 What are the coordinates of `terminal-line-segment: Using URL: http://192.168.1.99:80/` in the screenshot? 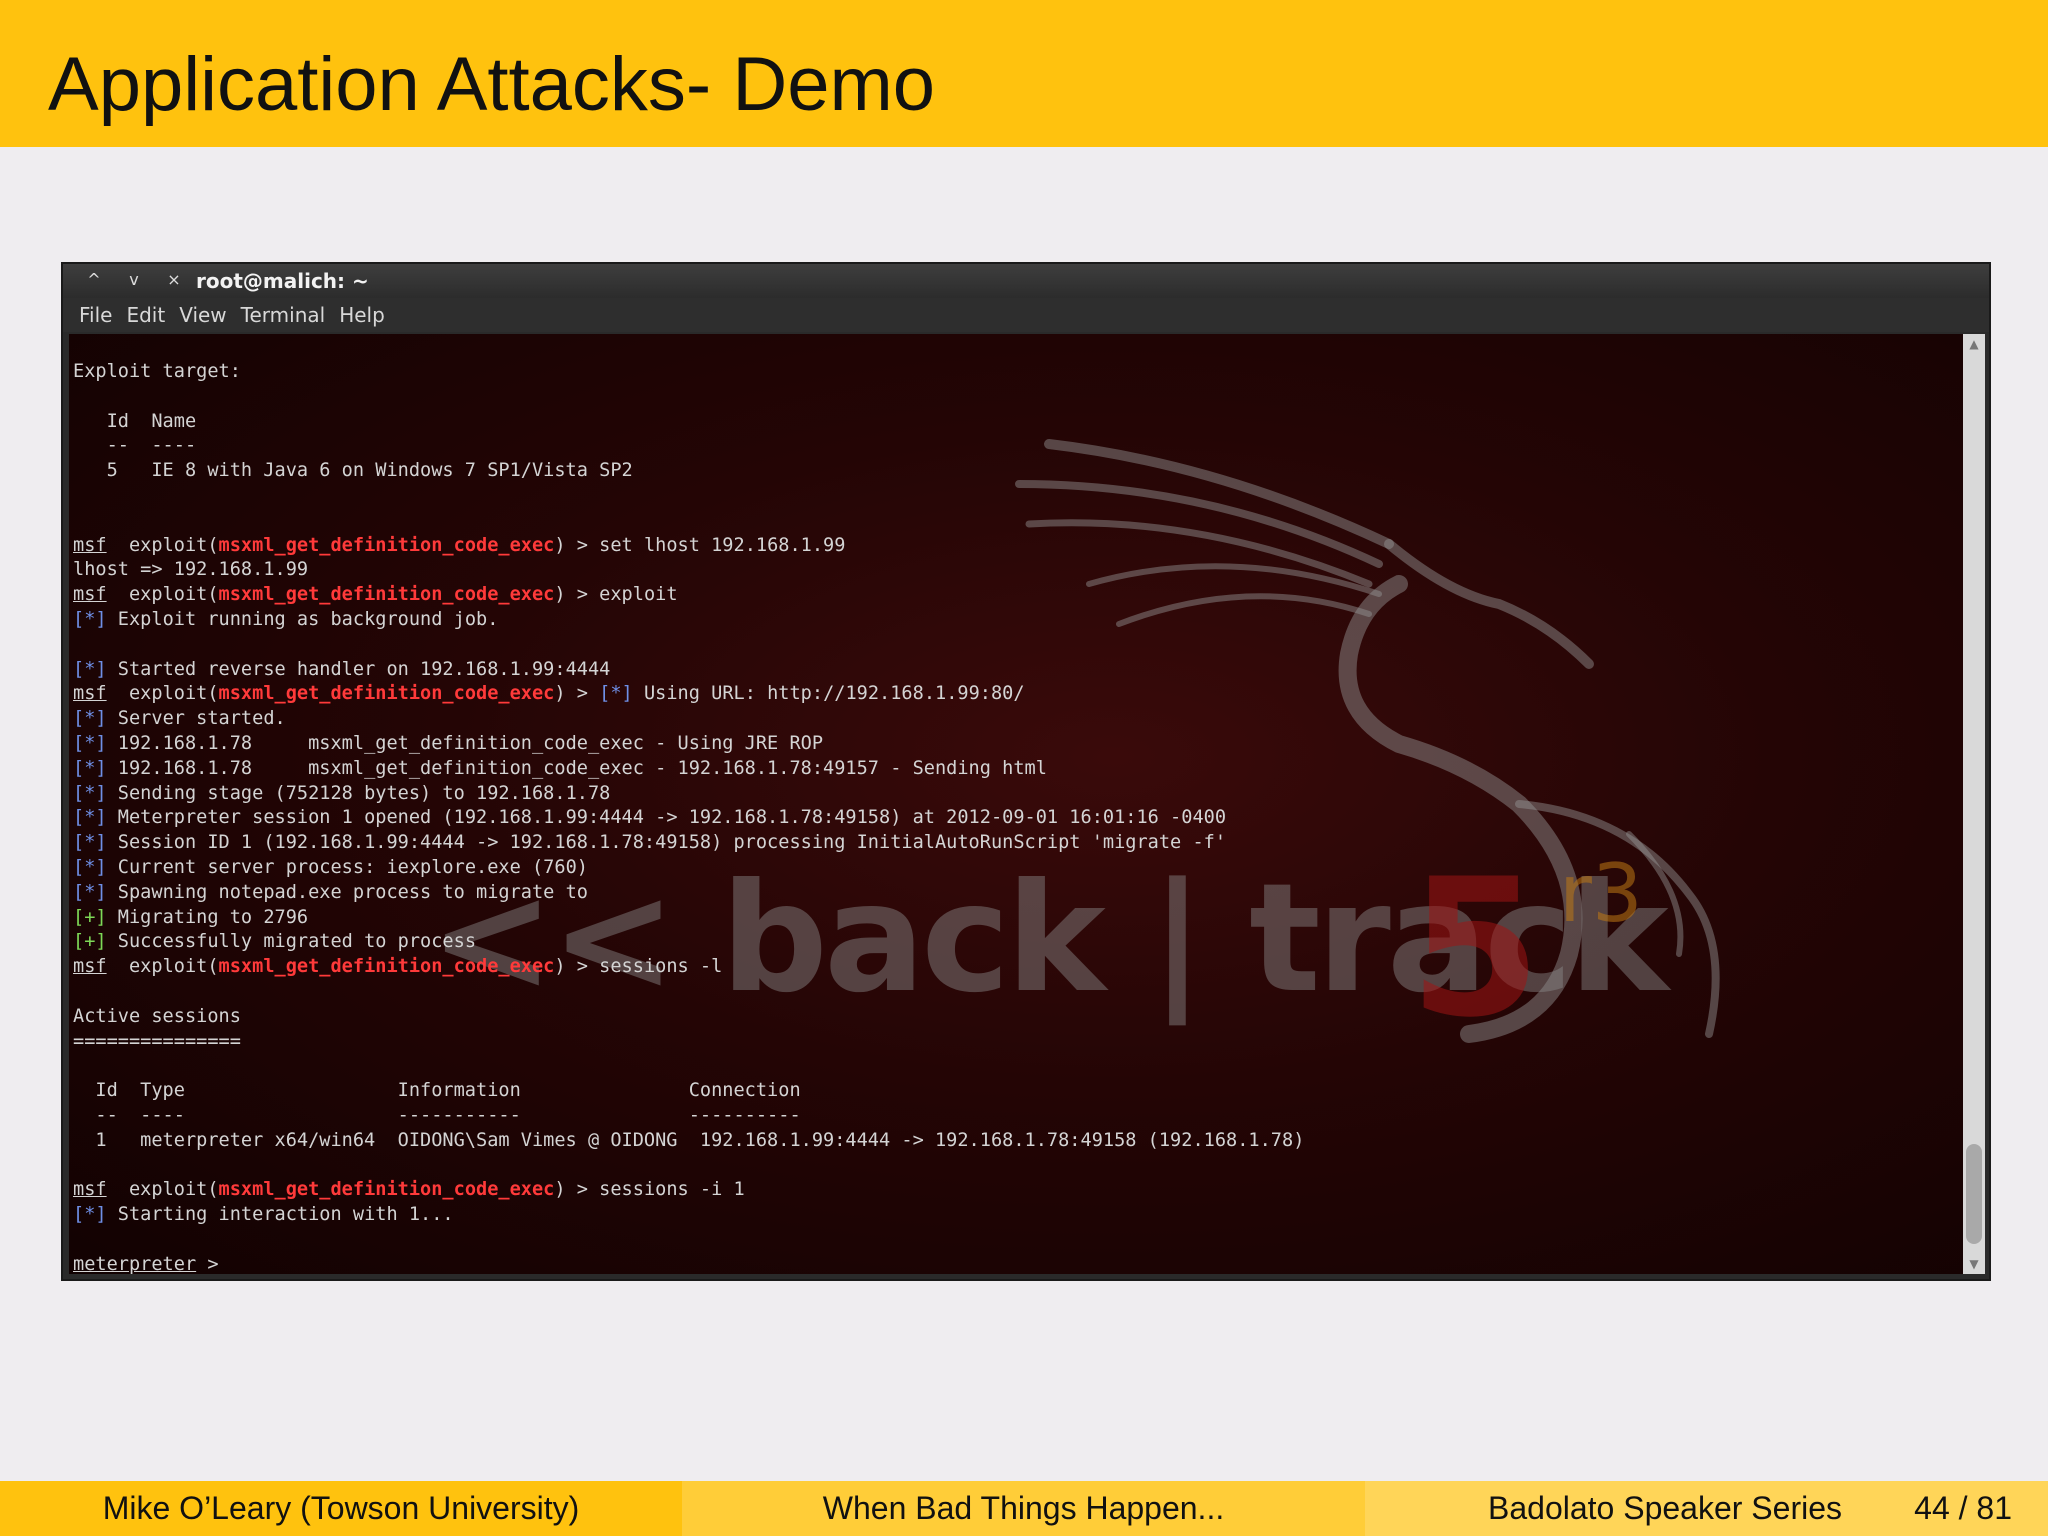 It's located at (828, 694).